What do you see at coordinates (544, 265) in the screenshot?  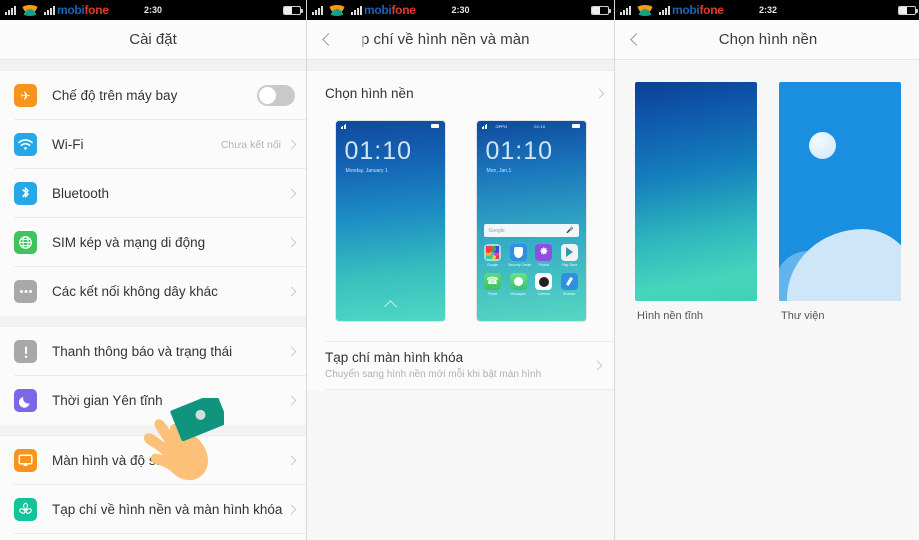 I see `app-label: Photos` at bounding box center [544, 265].